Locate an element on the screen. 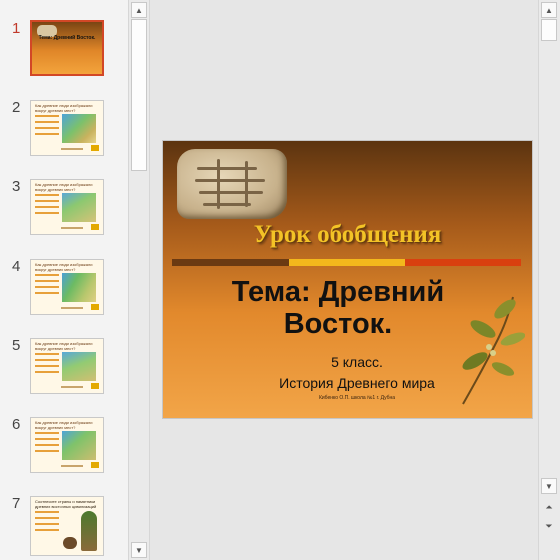 This screenshot has height=560, width=560. slide-title-line1: Тема: Древний is located at coordinates (338, 292).